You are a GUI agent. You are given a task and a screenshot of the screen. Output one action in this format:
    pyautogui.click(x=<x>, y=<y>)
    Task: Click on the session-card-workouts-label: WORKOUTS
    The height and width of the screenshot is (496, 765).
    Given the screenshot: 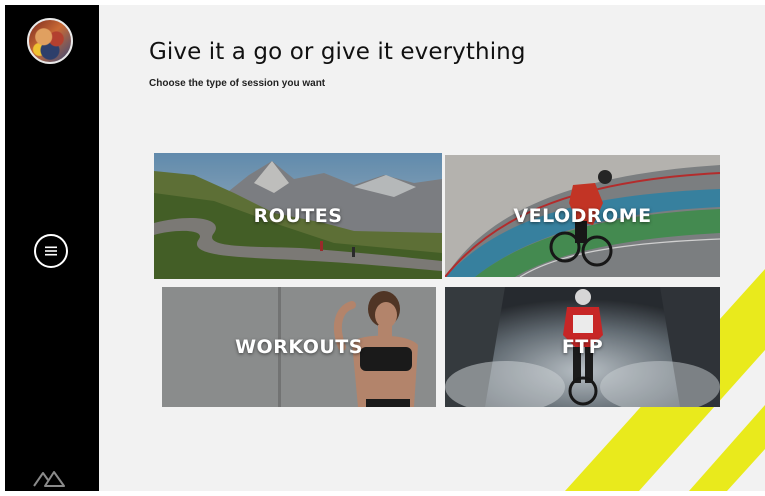 What is the action you would take?
    pyautogui.click(x=299, y=347)
    